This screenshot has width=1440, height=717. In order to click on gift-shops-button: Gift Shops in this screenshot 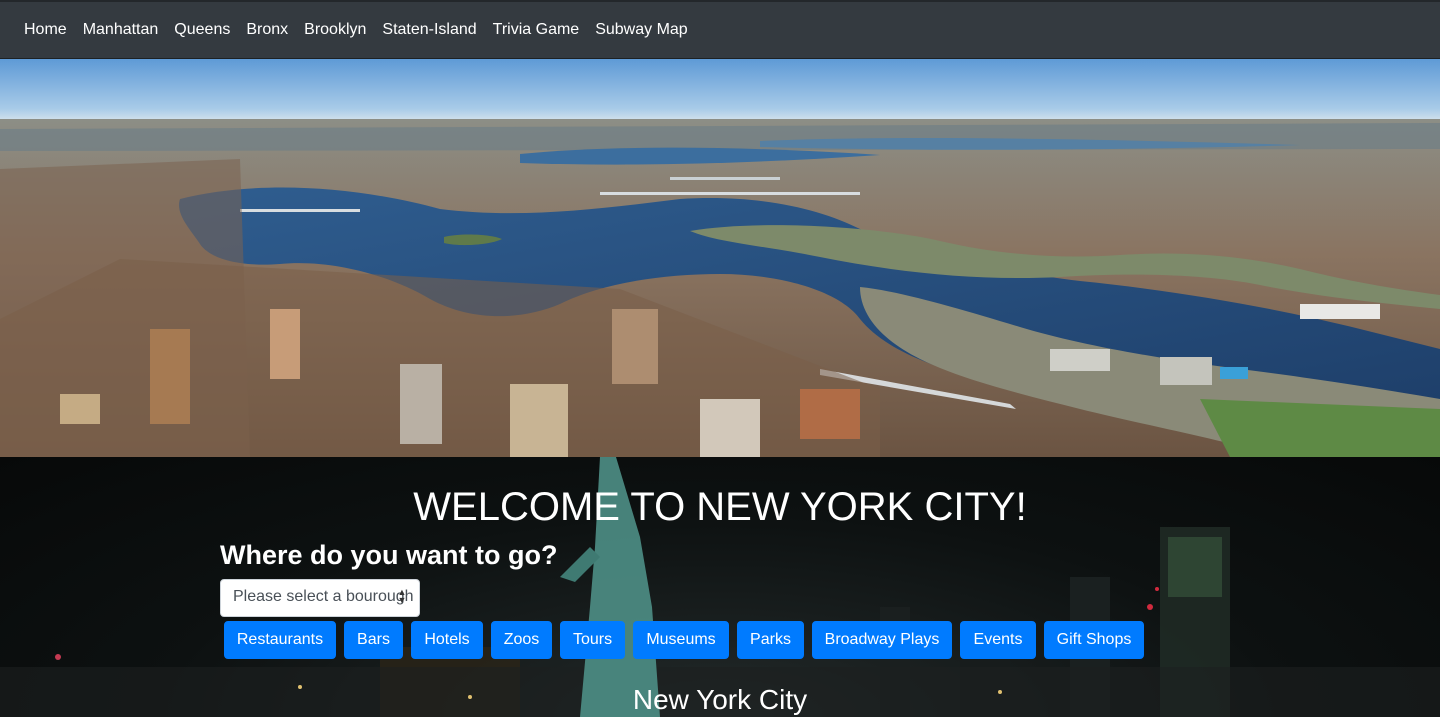, I will do `click(1094, 640)`.